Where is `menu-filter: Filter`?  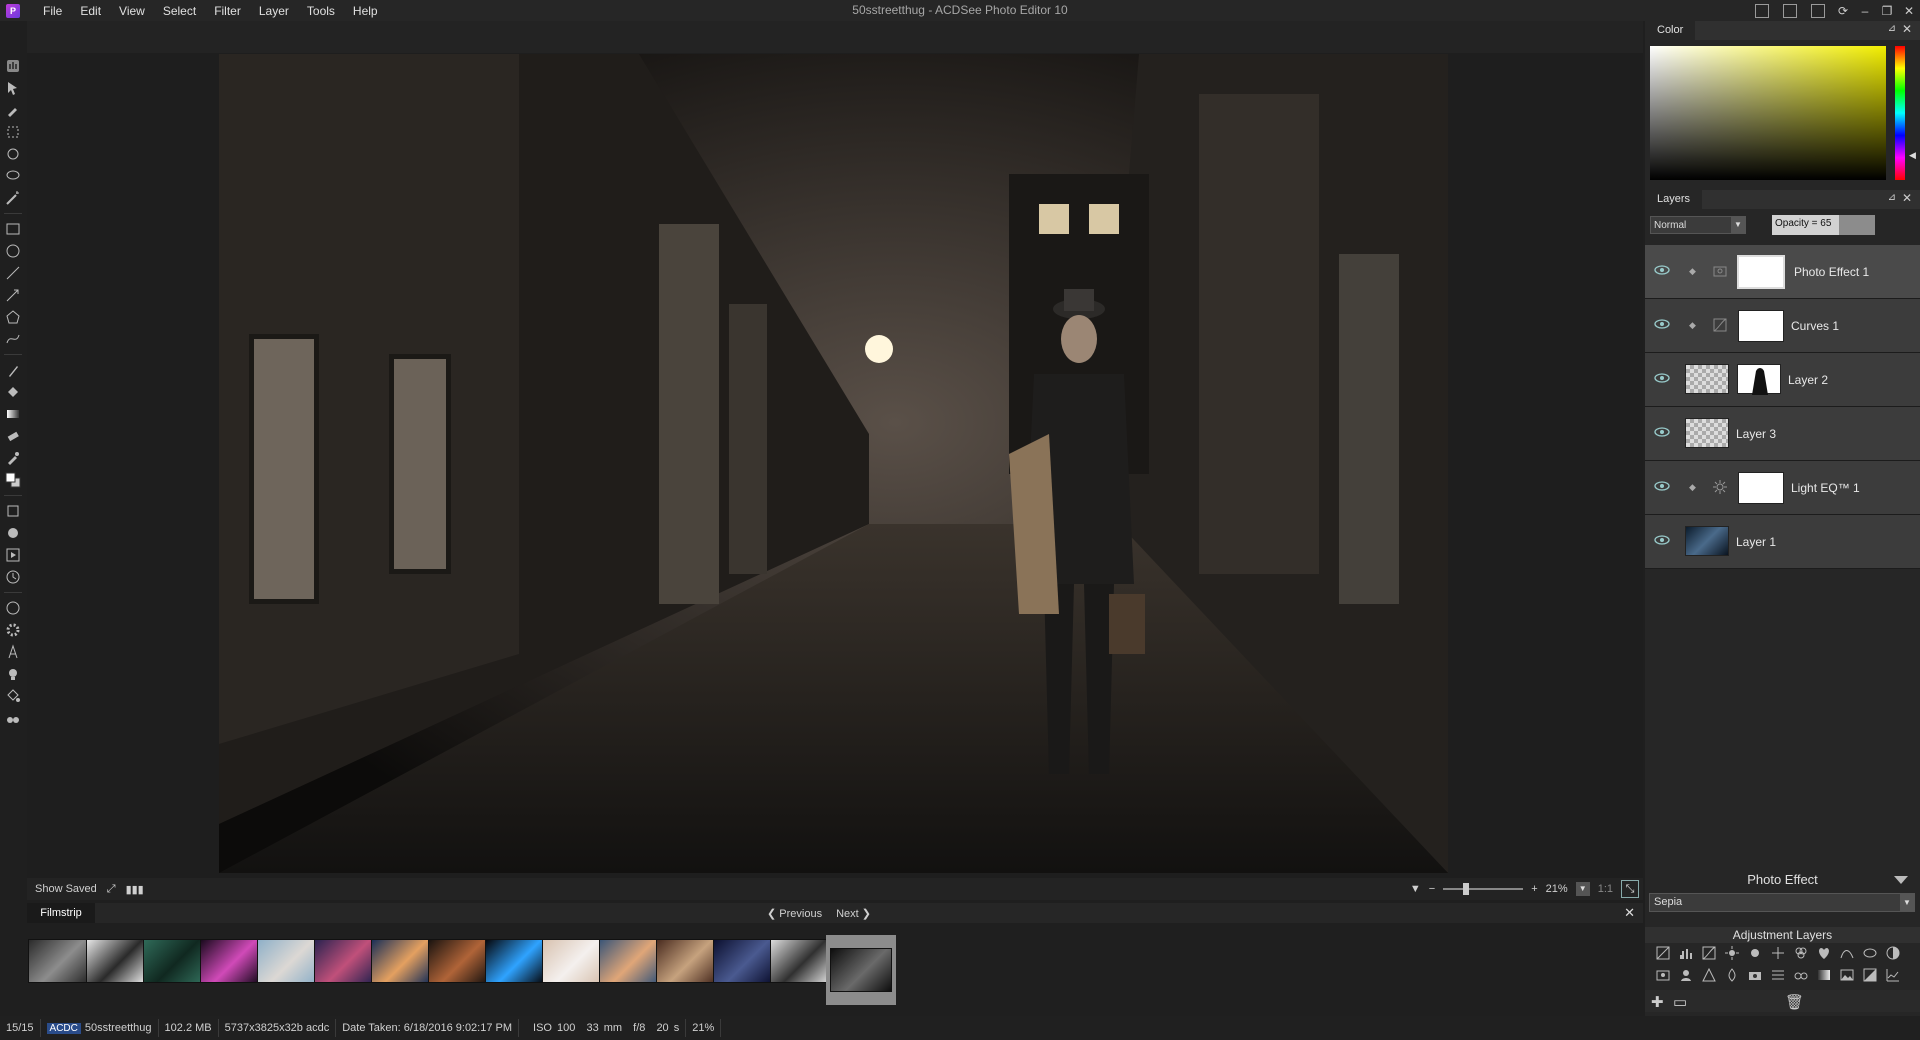 menu-filter: Filter is located at coordinates (227, 11).